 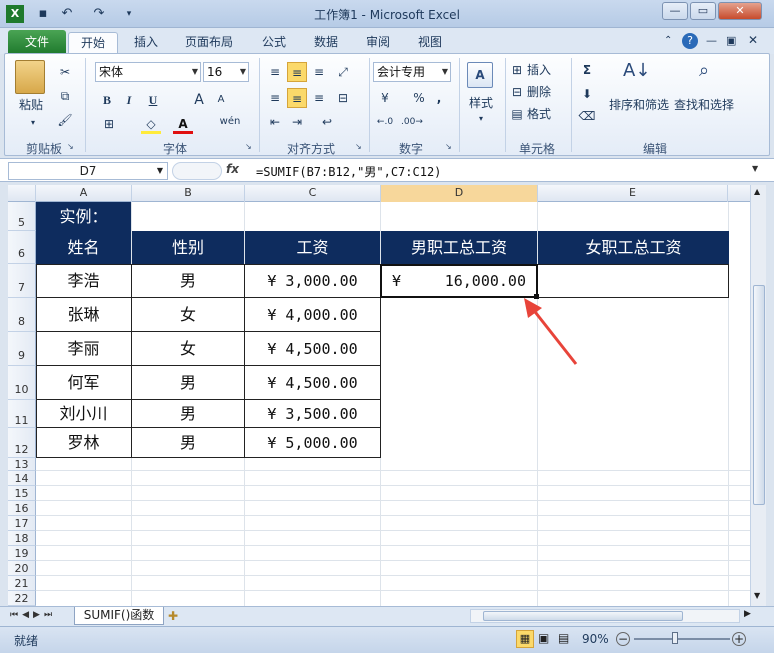 I want to click on row-header-22: 22, so click(x=22, y=598).